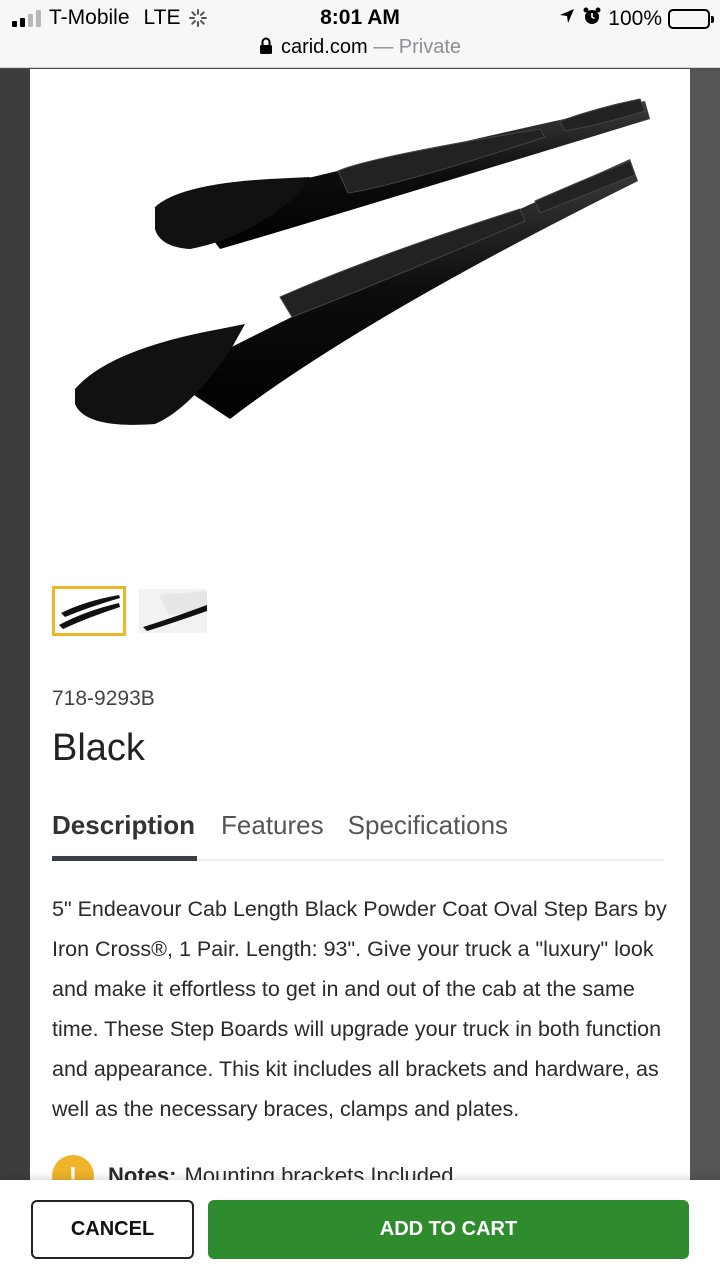 The image size is (720, 1280). Describe the element at coordinates (691, 19) in the screenshot. I see `battery-icon` at that location.